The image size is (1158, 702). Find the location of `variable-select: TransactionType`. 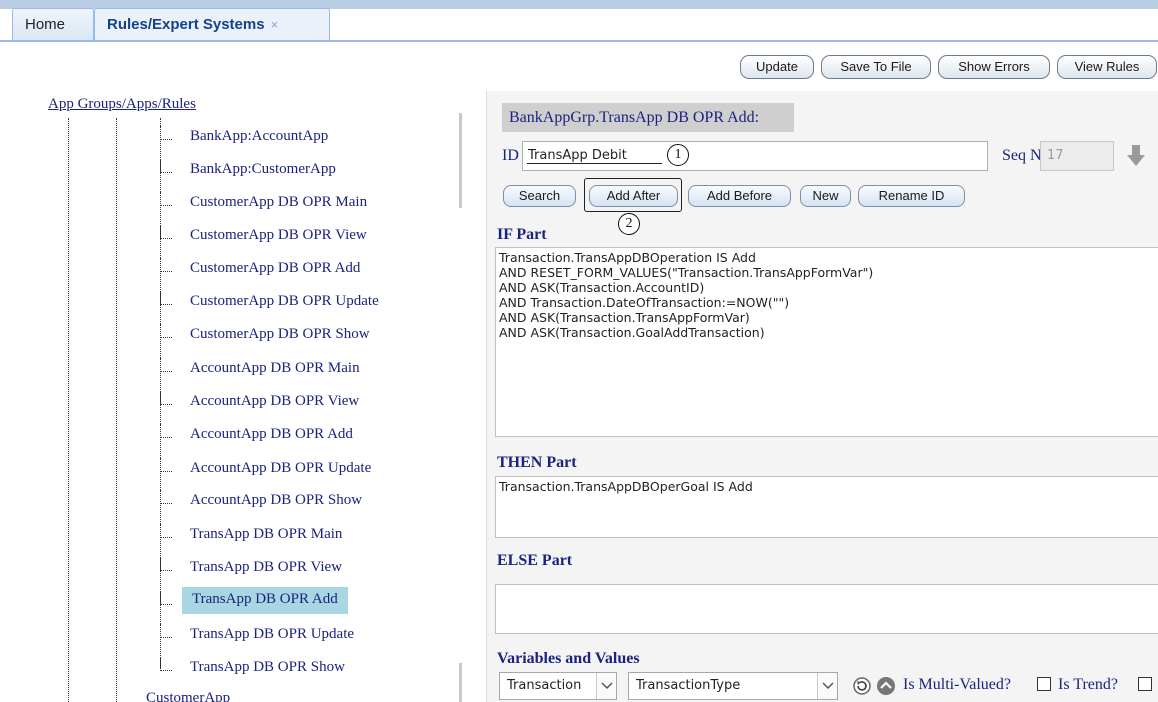

variable-select: TransactionType is located at coordinates (733, 686).